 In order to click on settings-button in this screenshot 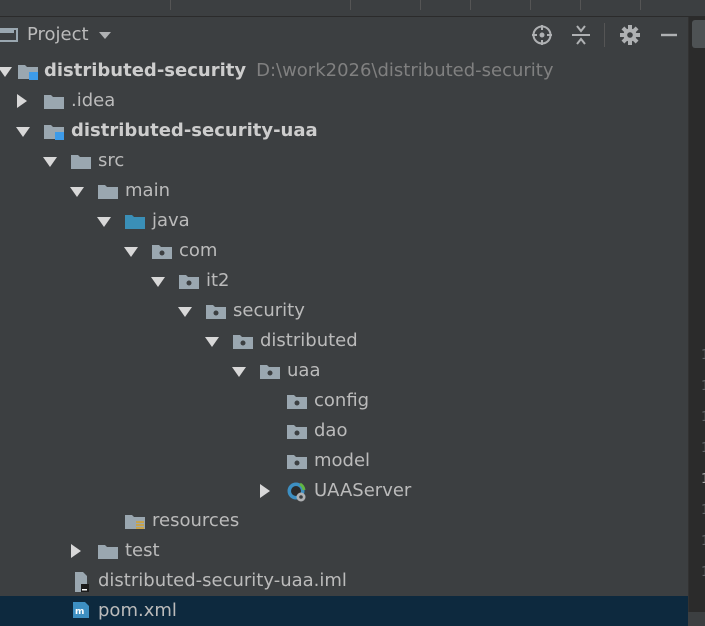, I will do `click(630, 35)`.